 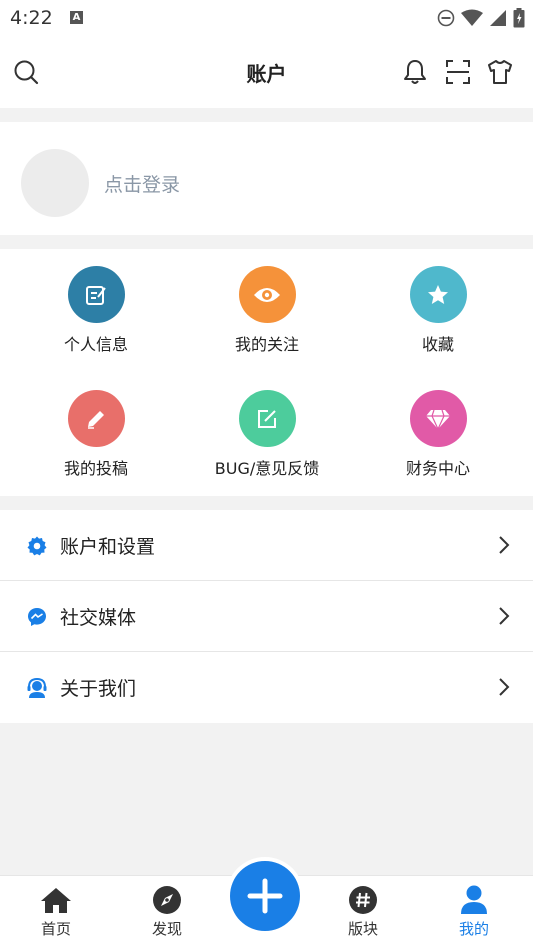 What do you see at coordinates (266, 344) in the screenshot?
I see `grid-label: 我的关注` at bounding box center [266, 344].